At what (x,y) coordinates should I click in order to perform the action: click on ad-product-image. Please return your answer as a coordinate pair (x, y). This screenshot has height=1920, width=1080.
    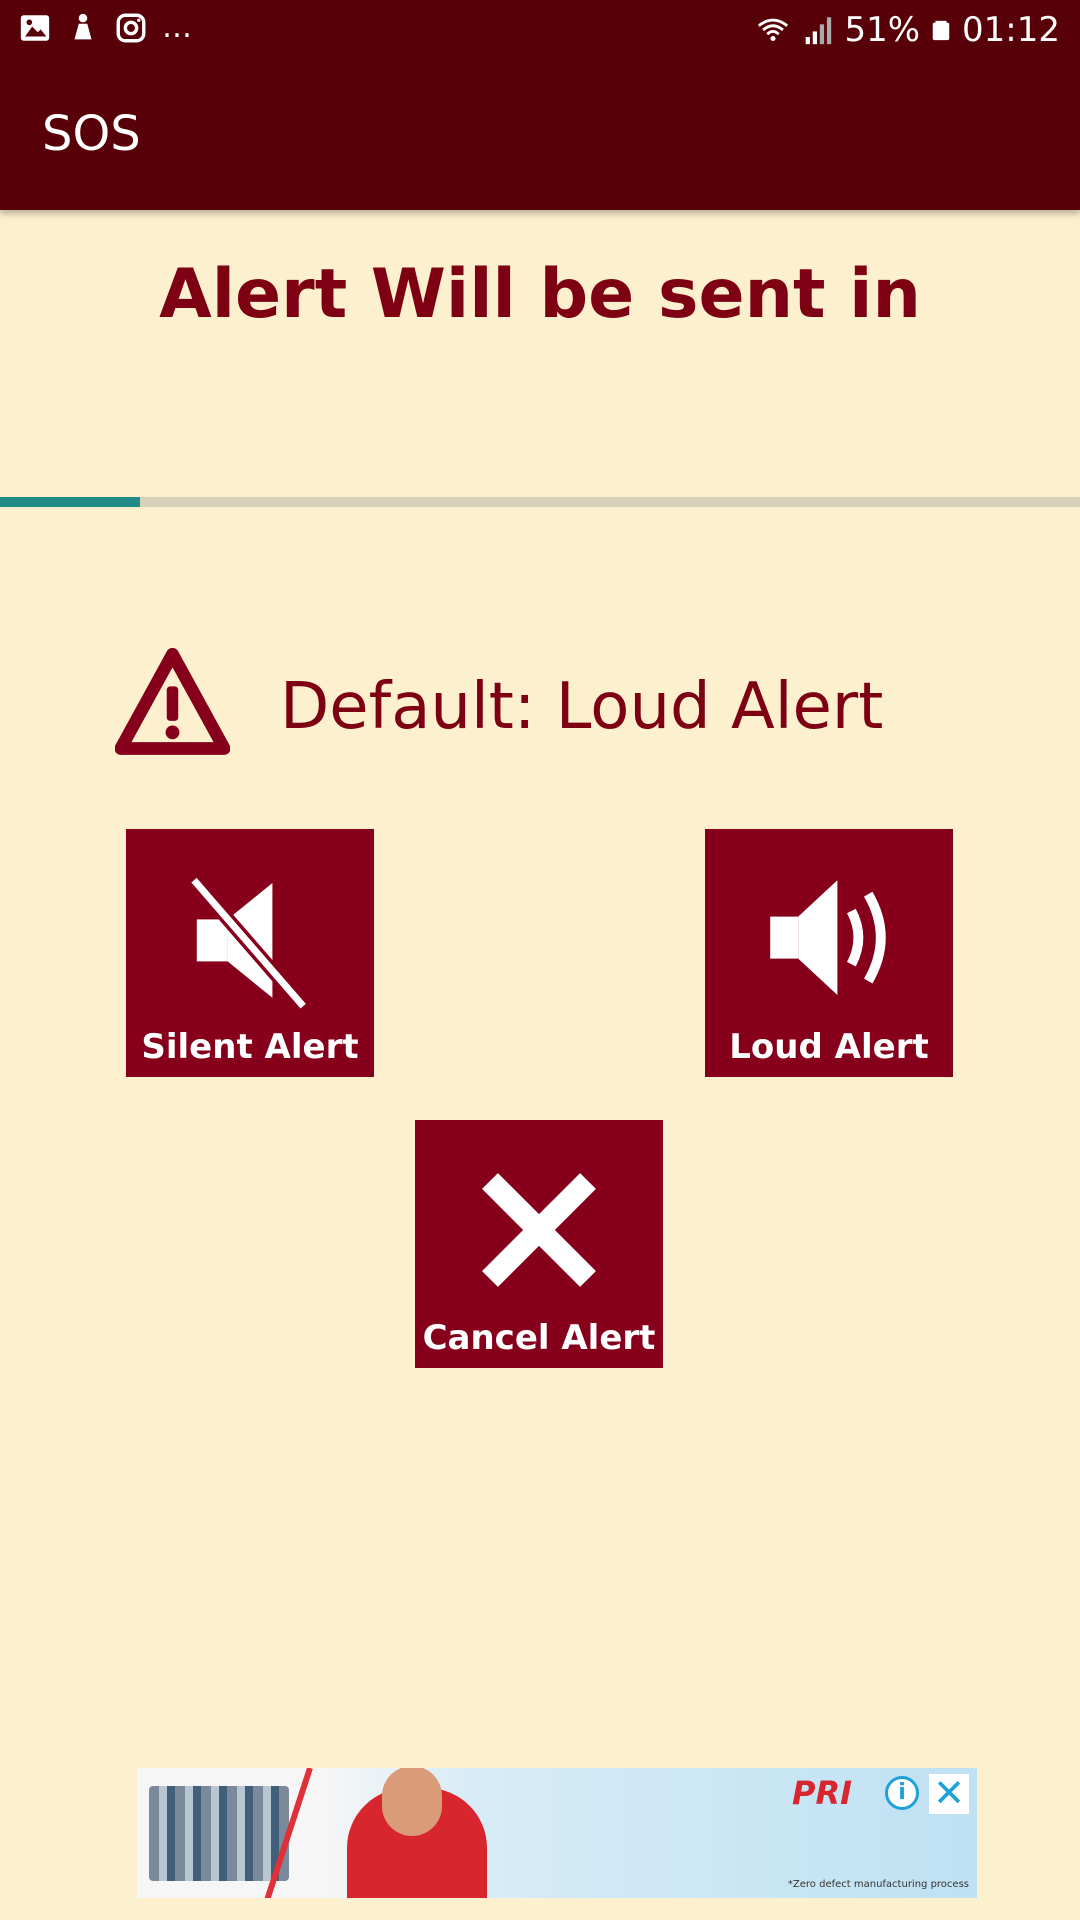
    Looking at the image, I should click on (219, 1833).